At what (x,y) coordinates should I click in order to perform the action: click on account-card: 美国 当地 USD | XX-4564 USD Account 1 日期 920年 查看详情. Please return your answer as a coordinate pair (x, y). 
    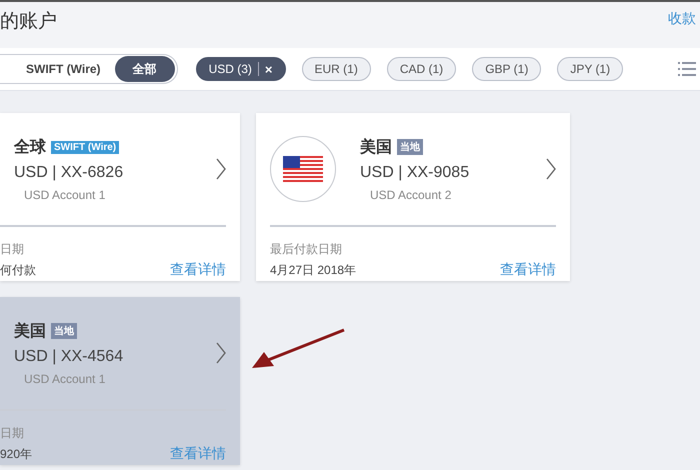
    Looking at the image, I should click on (120, 381).